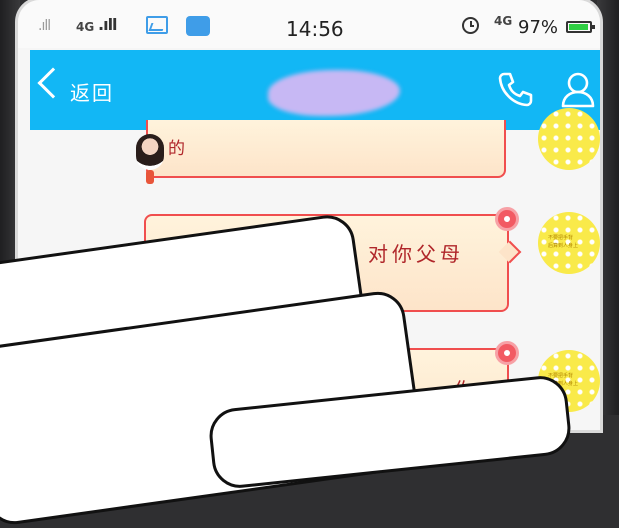 This screenshot has width=619, height=528. I want to click on message-text: 对你父母, so click(416, 254).